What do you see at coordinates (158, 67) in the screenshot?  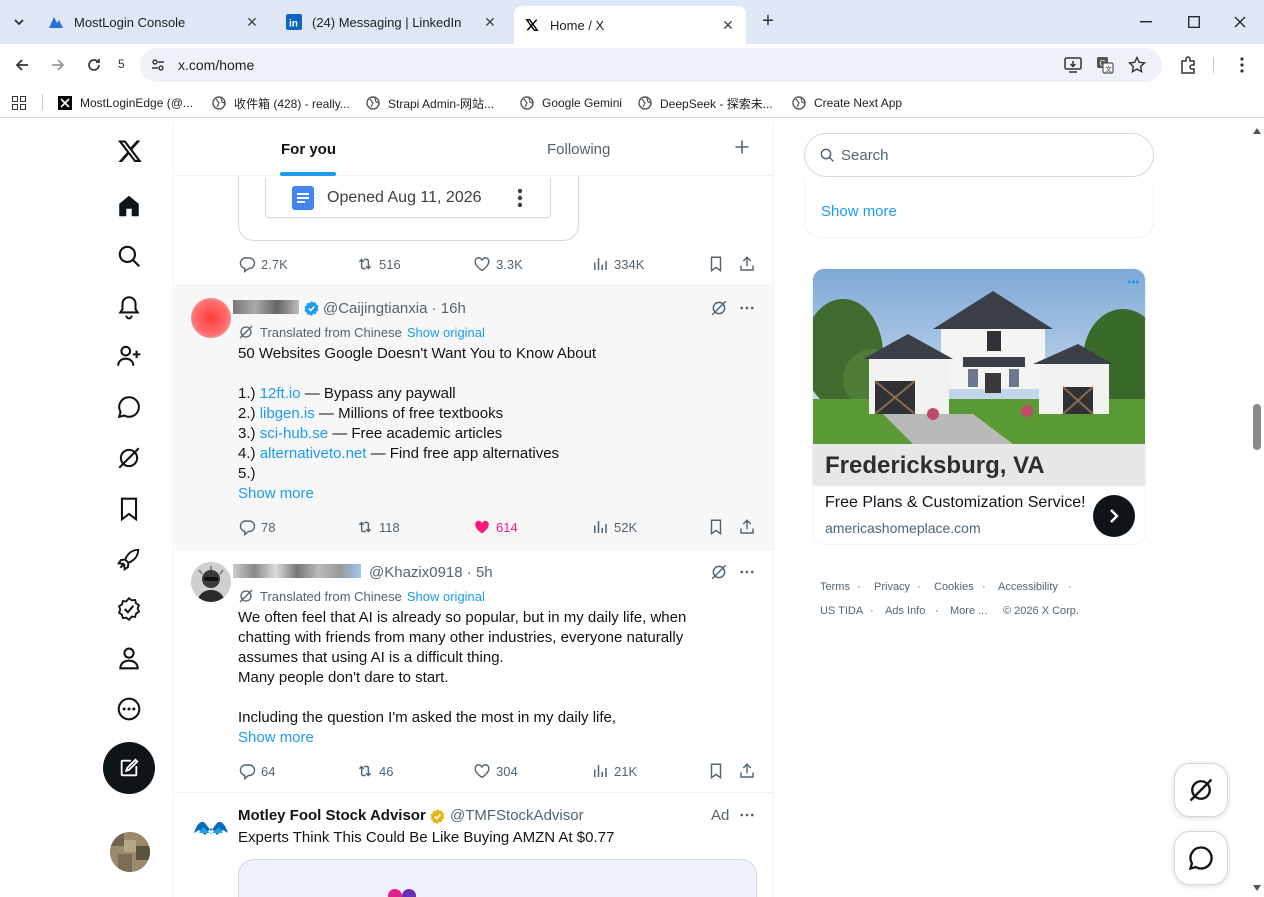 I see `site-info-icon` at bounding box center [158, 67].